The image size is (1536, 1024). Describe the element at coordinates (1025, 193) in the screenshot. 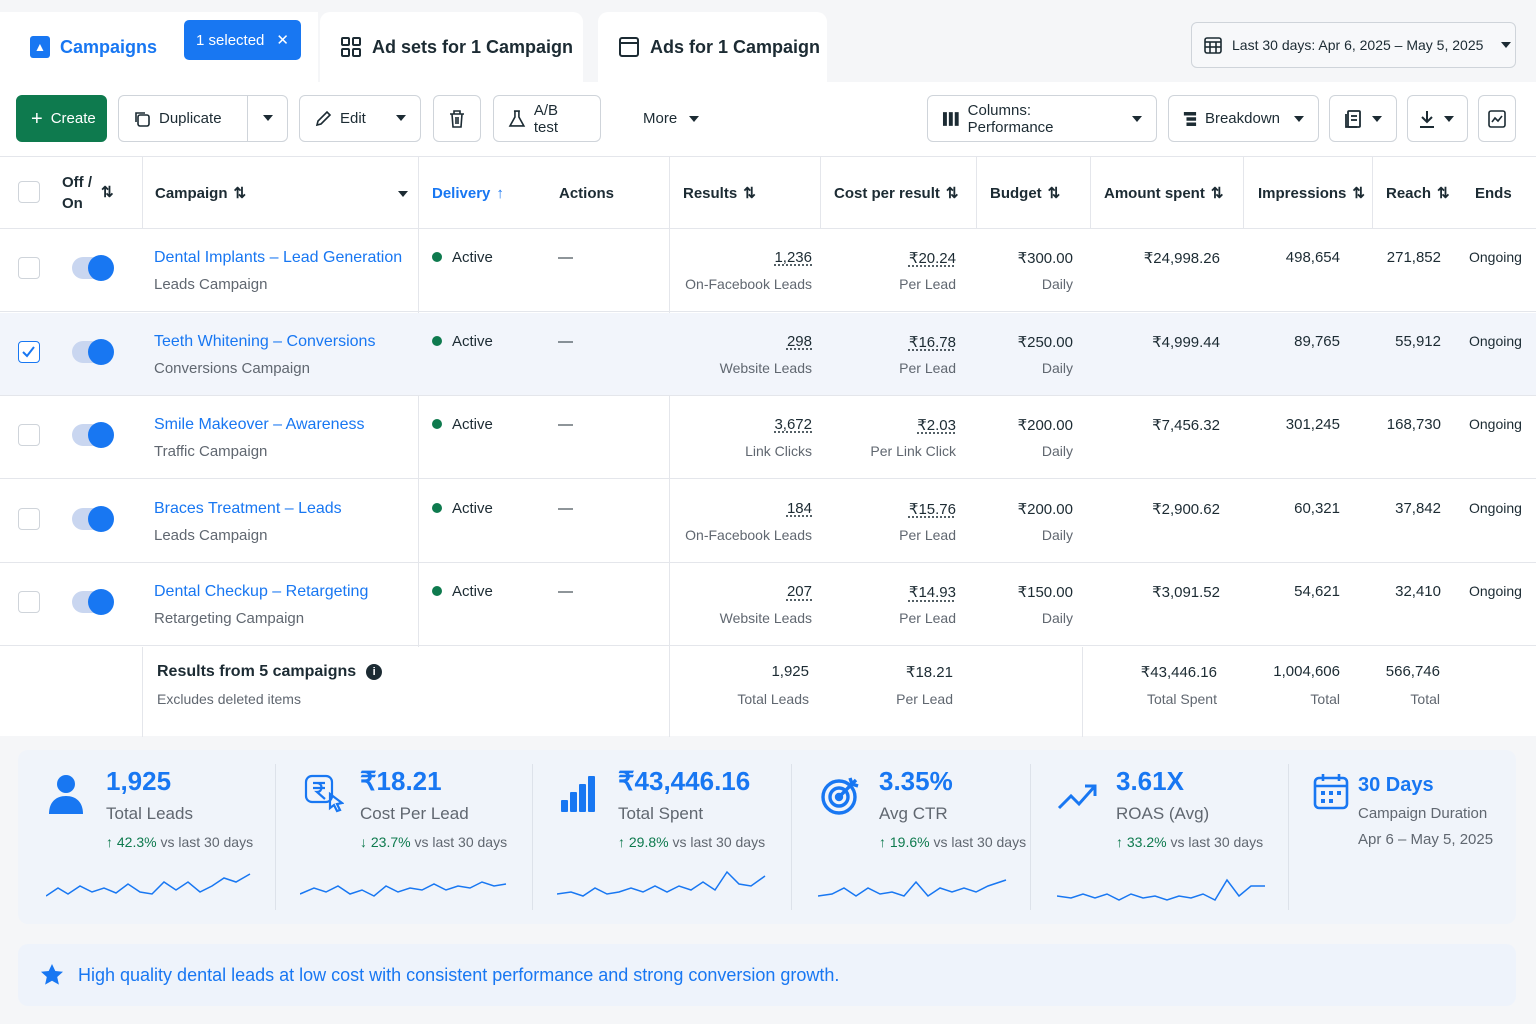

I see `col-budget: Budget ⇅` at that location.